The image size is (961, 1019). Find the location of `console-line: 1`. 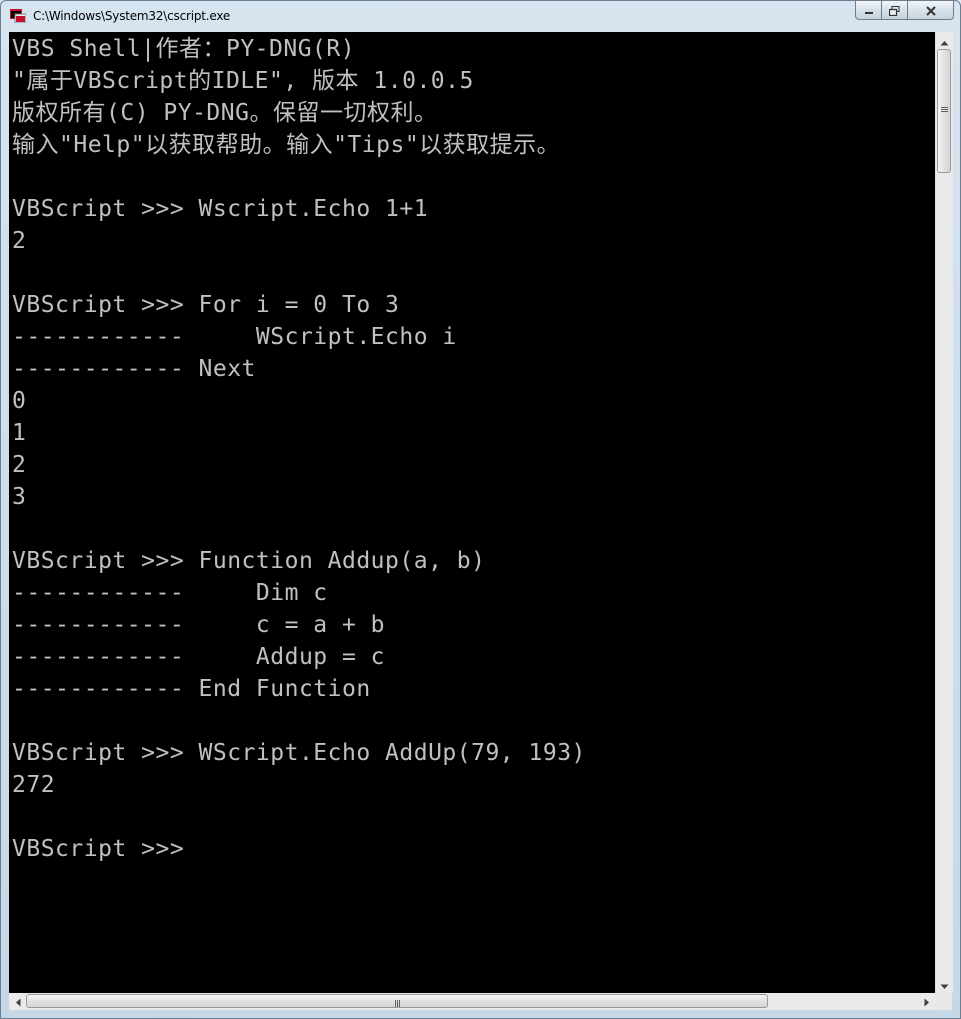

console-line: 1 is located at coordinates (19, 433).